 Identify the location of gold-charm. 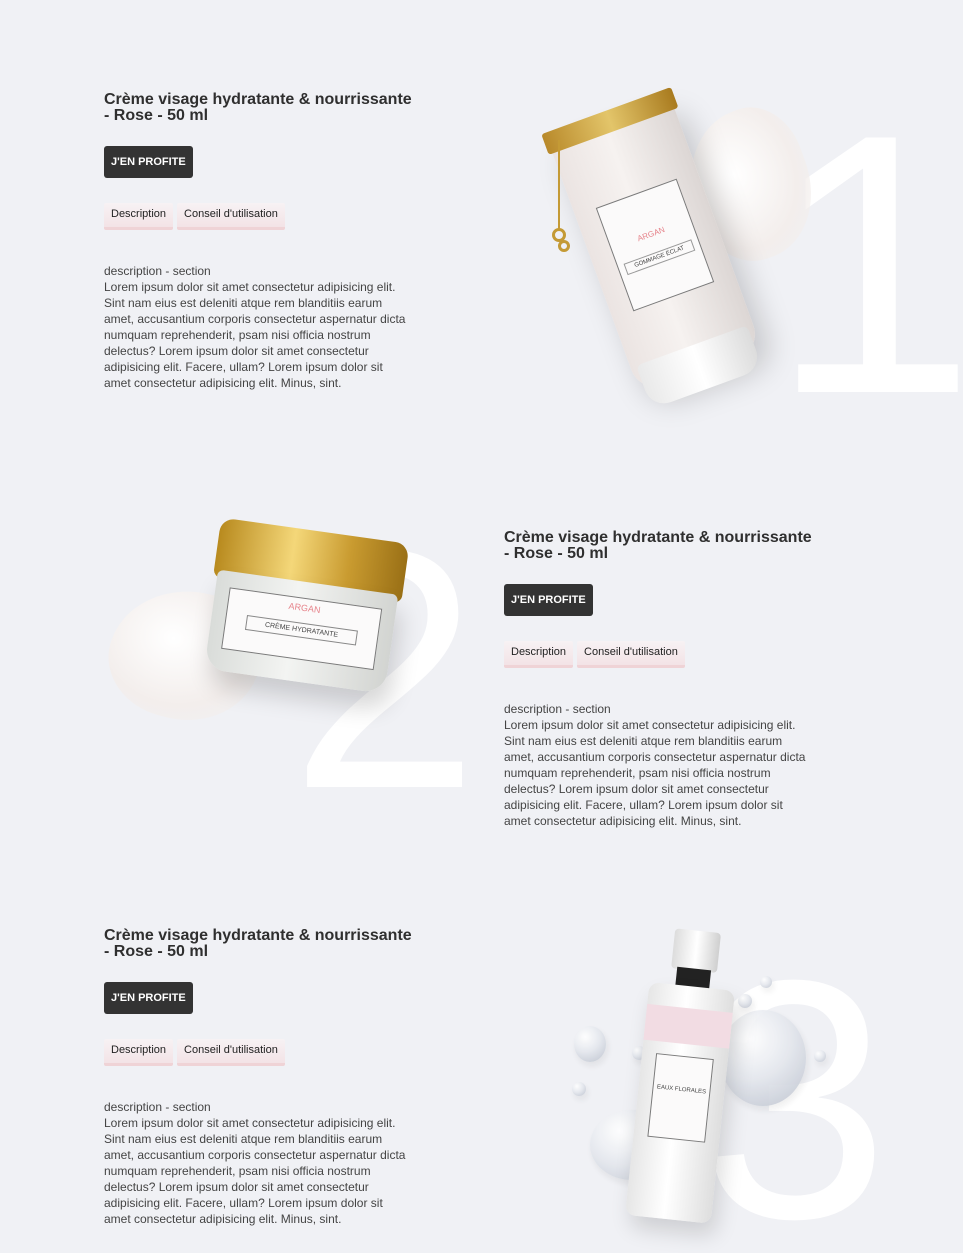
(560, 200).